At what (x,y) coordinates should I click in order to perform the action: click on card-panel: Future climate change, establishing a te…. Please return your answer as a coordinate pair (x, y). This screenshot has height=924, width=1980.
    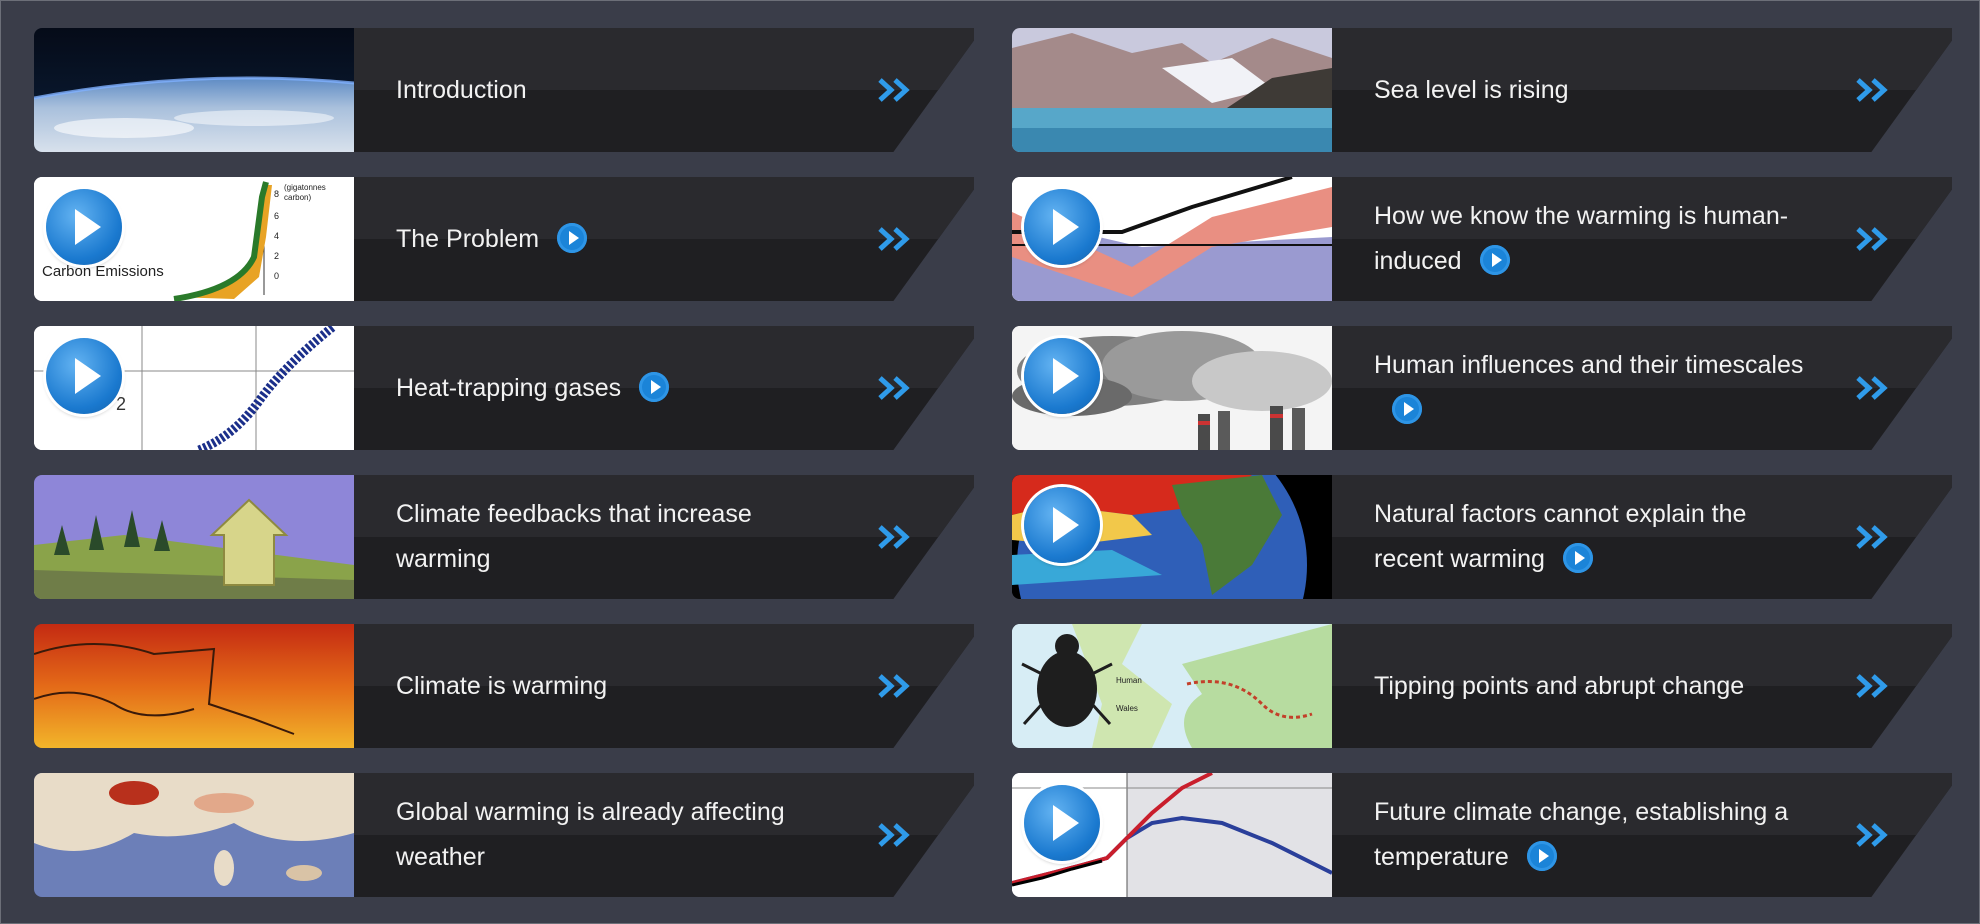
    Looking at the image, I should click on (1642, 835).